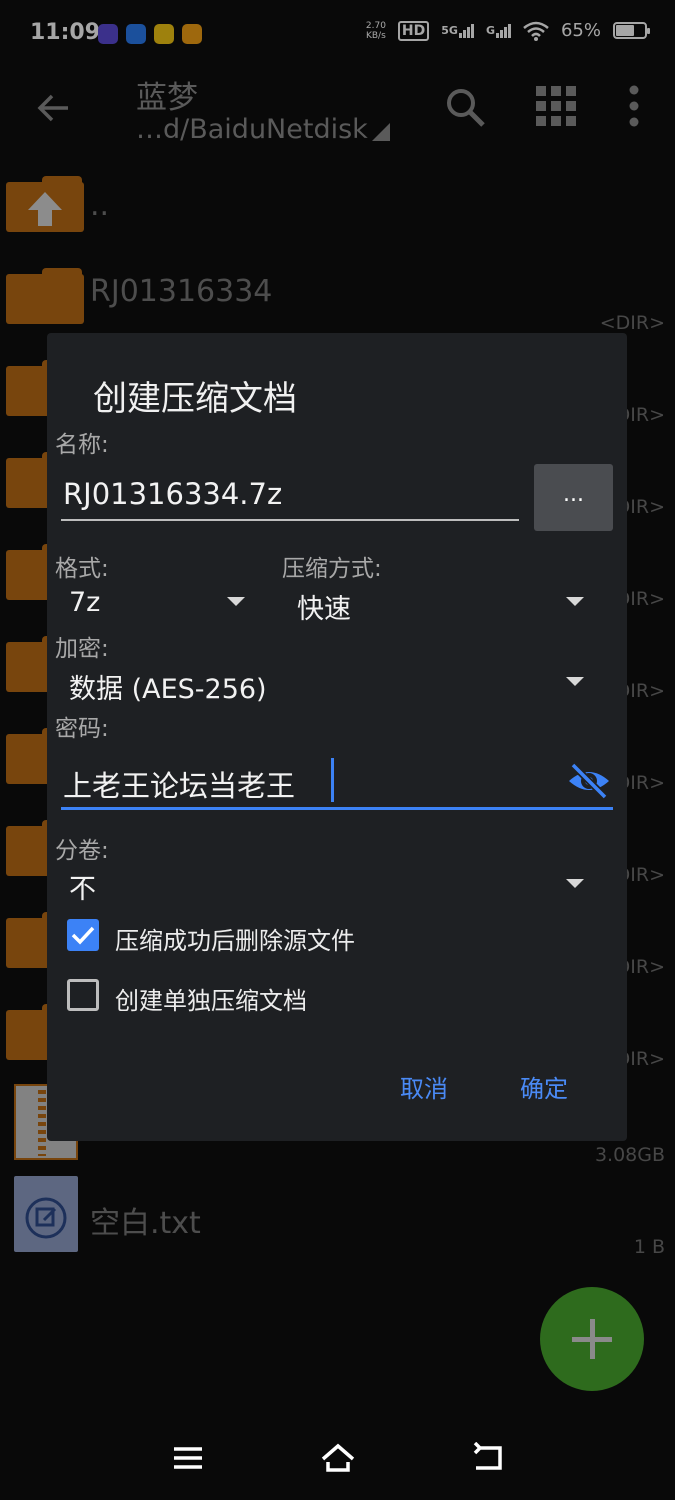 This screenshot has height=1500, width=675. What do you see at coordinates (84, 602) in the screenshot?
I see `format-select: 7z` at bounding box center [84, 602].